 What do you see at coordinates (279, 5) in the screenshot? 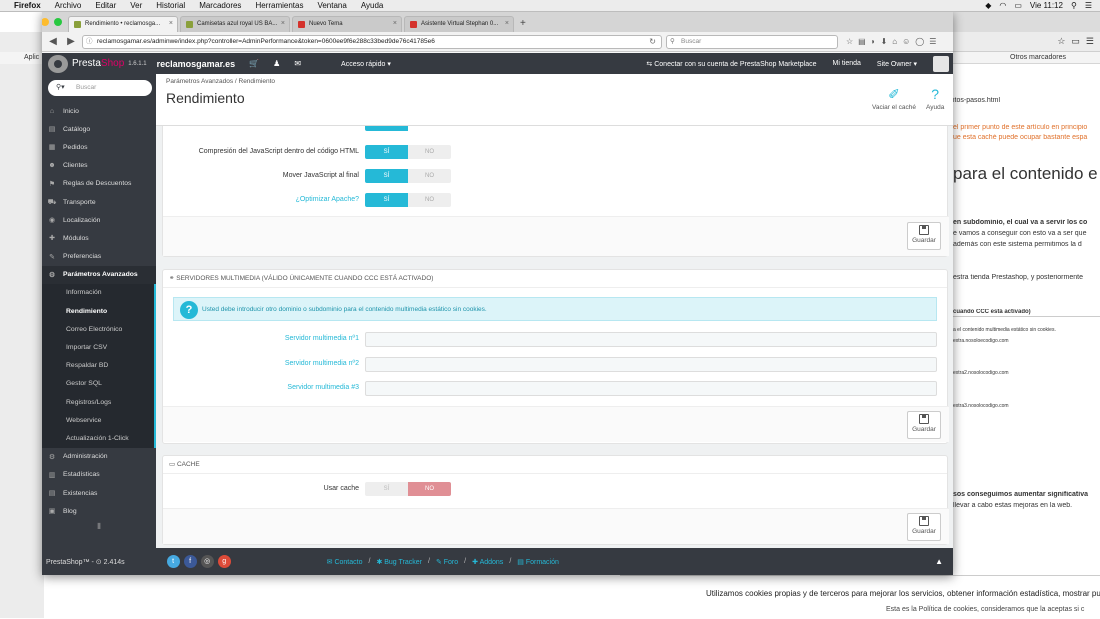
I see `menu-herramientas: Herramientas` at bounding box center [279, 5].